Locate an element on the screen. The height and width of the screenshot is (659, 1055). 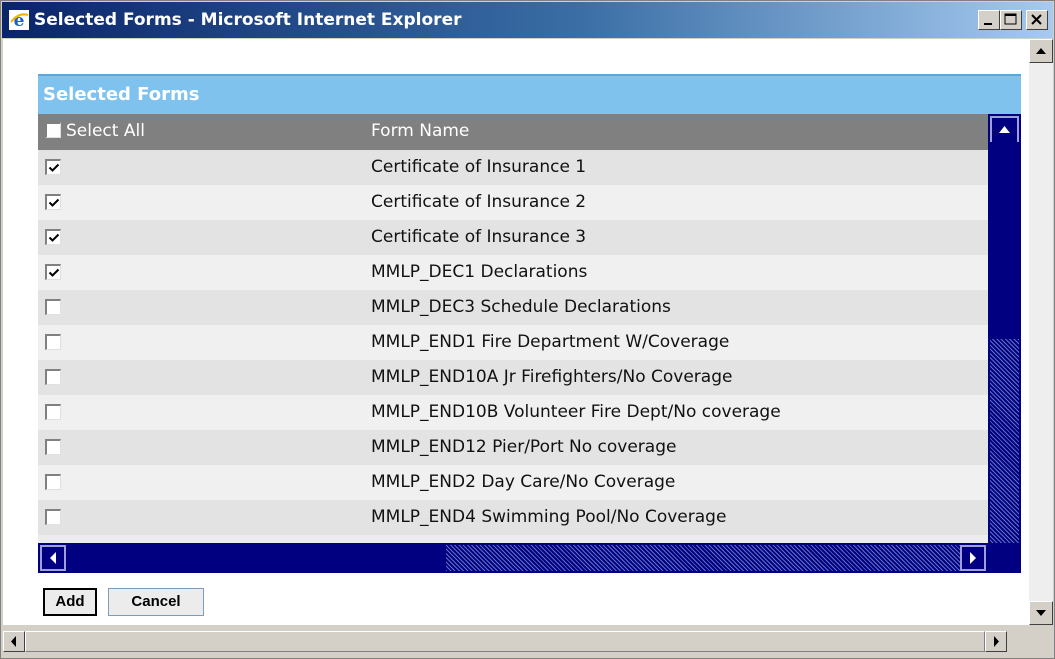
form-name-cell: MMLP_END4 Swimming Pool/No Coverage is located at coordinates (549, 517).